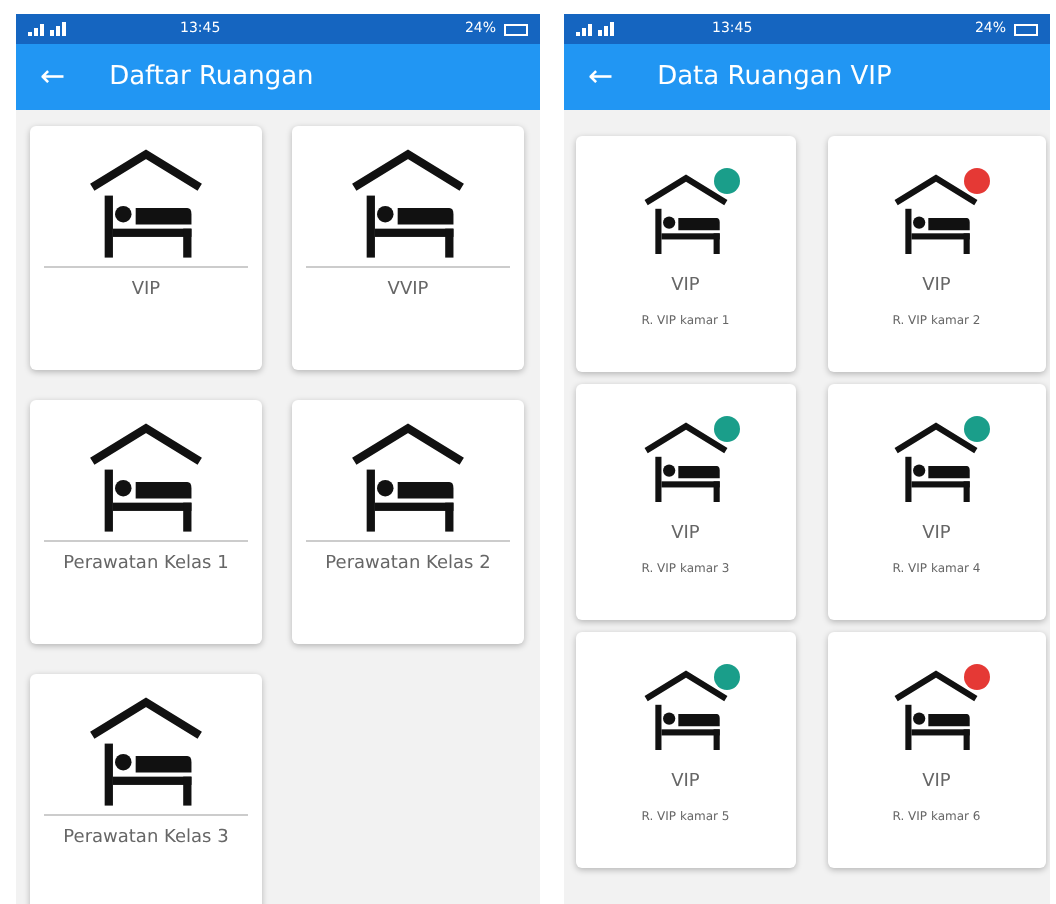 The width and height of the screenshot is (1056, 904). I want to click on room-category-card: VVIP, so click(408, 248).